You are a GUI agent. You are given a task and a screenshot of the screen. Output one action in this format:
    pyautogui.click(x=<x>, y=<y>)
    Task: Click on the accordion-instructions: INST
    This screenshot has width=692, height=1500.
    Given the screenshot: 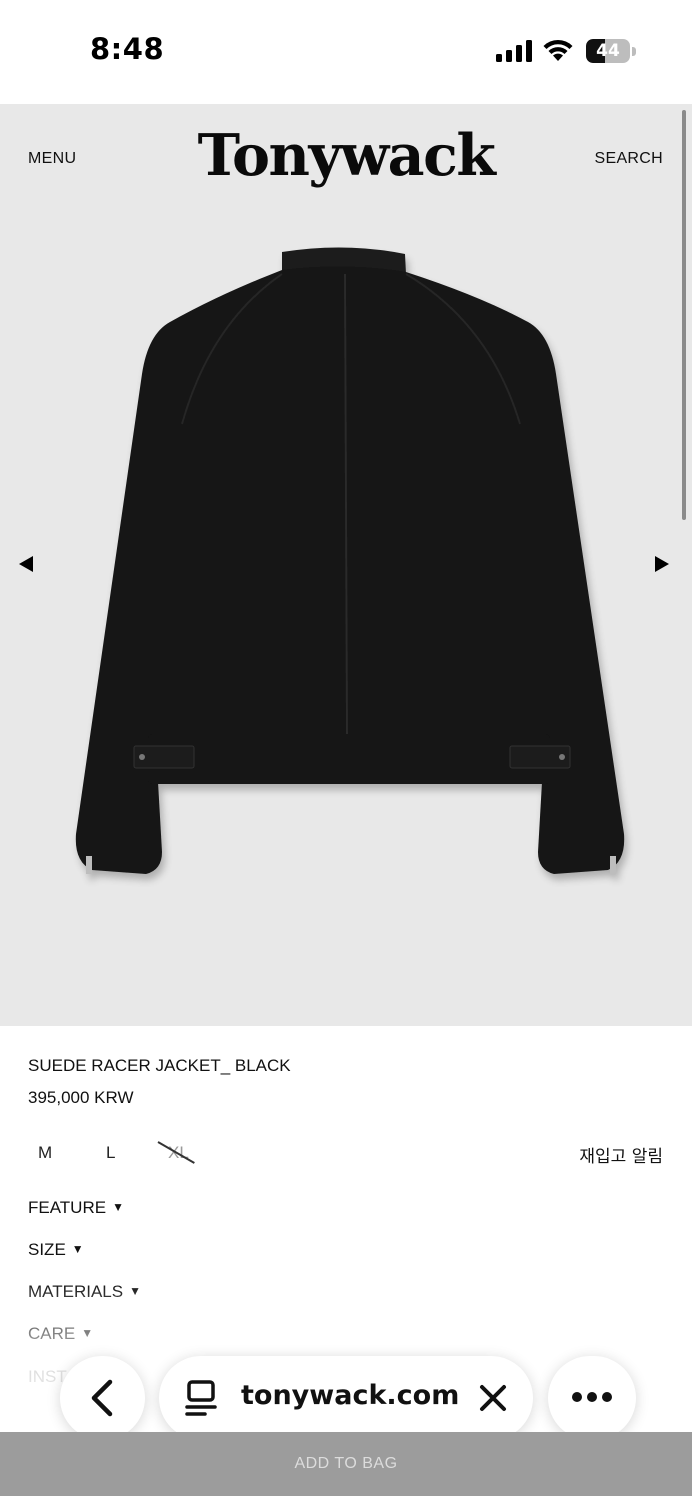 What is the action you would take?
    pyautogui.click(x=47, y=1377)
    